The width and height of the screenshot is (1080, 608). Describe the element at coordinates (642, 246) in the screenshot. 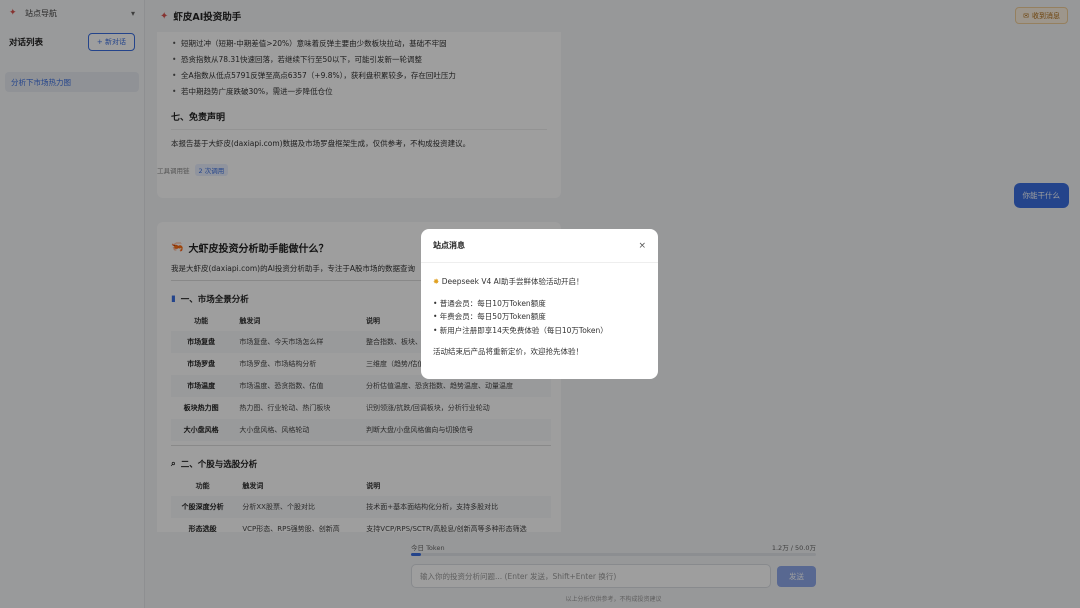

I see `close-icon: ×` at that location.